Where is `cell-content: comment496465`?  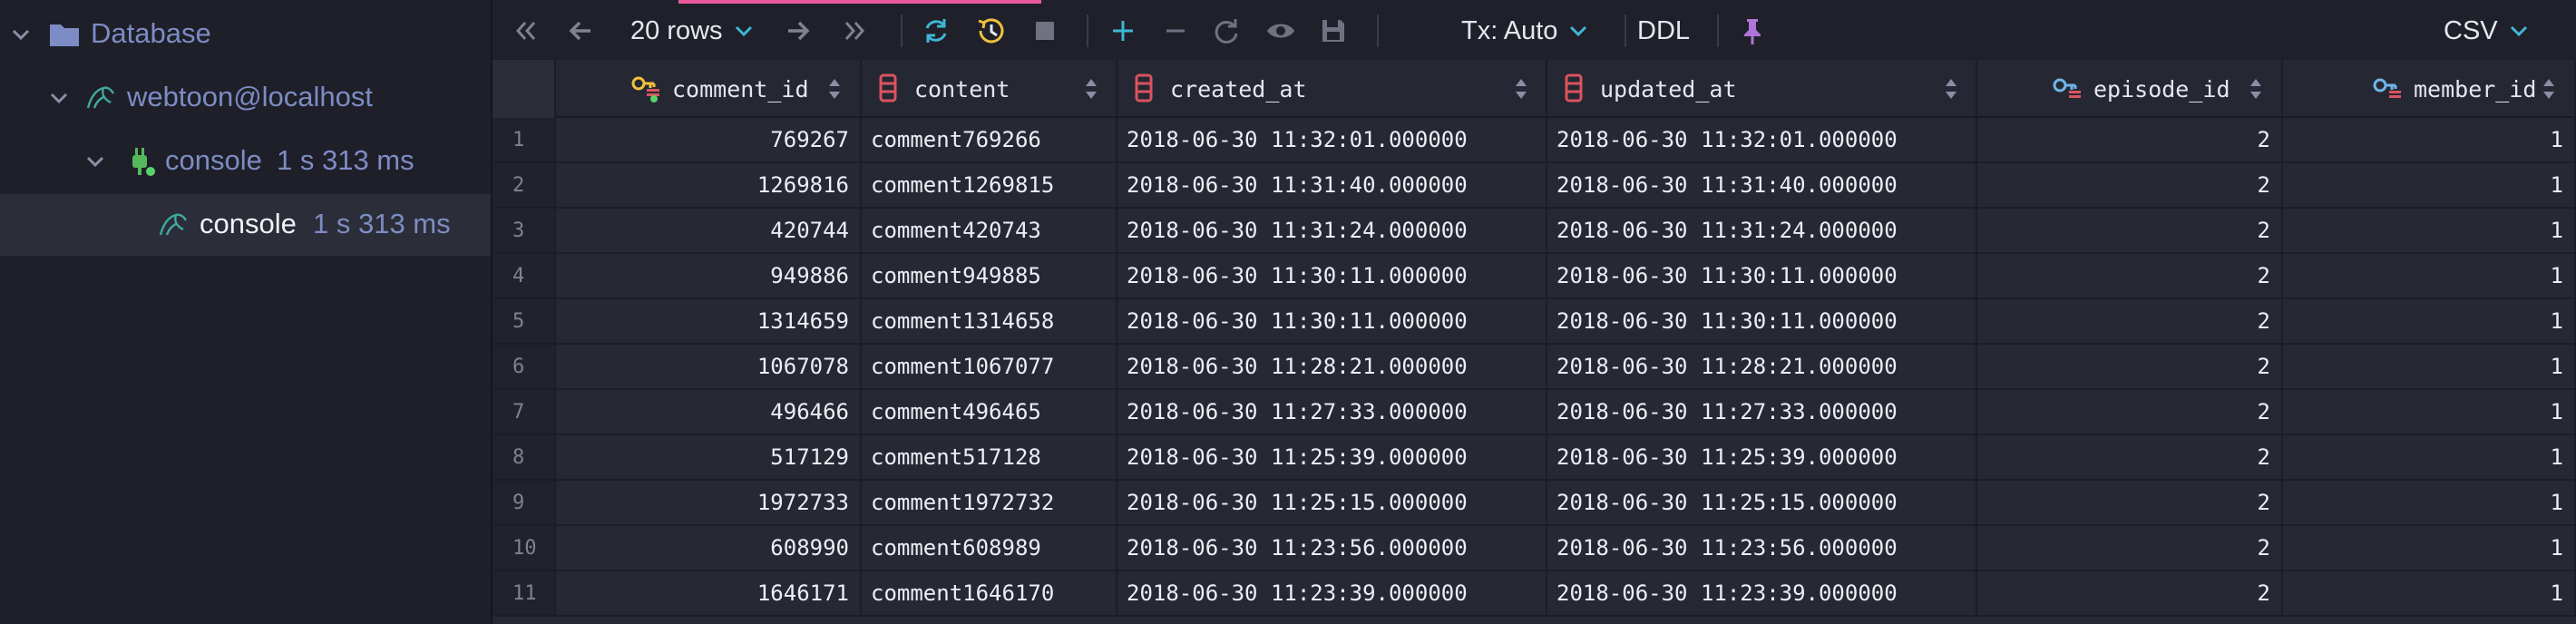
cell-content: comment496465 is located at coordinates (989, 412).